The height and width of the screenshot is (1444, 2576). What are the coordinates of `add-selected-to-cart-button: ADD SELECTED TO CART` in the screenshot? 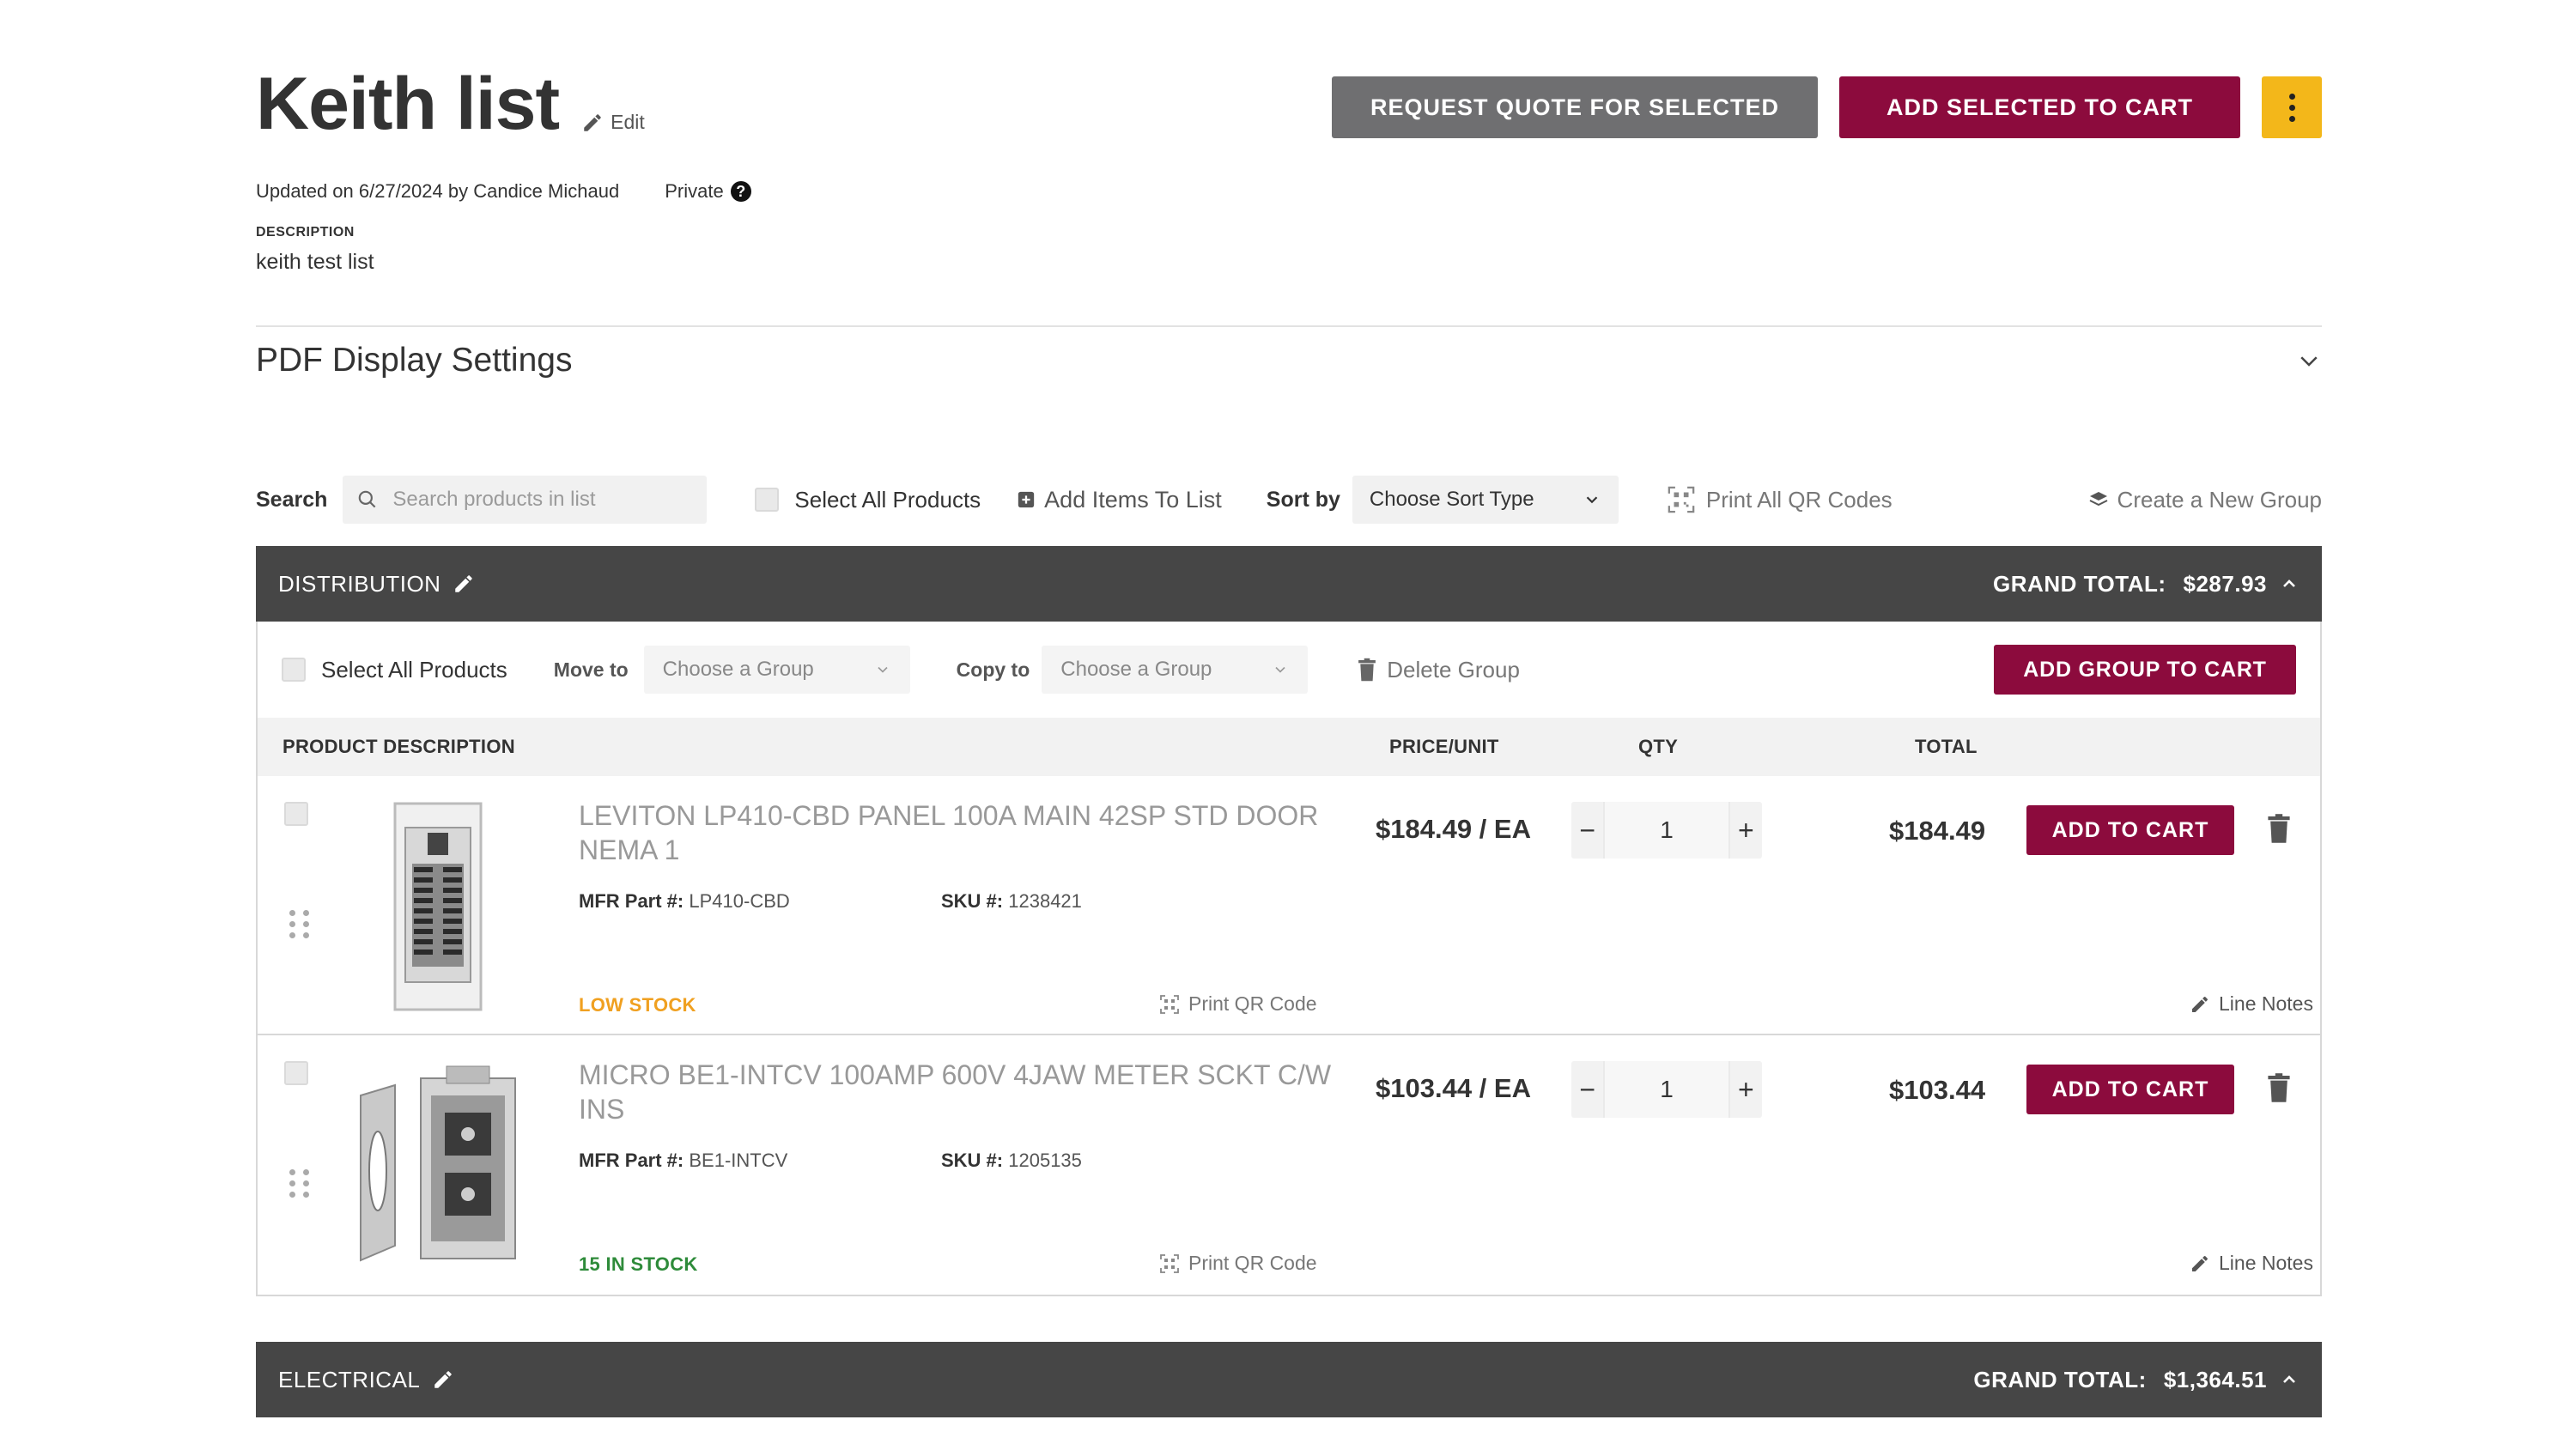 It's located at (2040, 107).